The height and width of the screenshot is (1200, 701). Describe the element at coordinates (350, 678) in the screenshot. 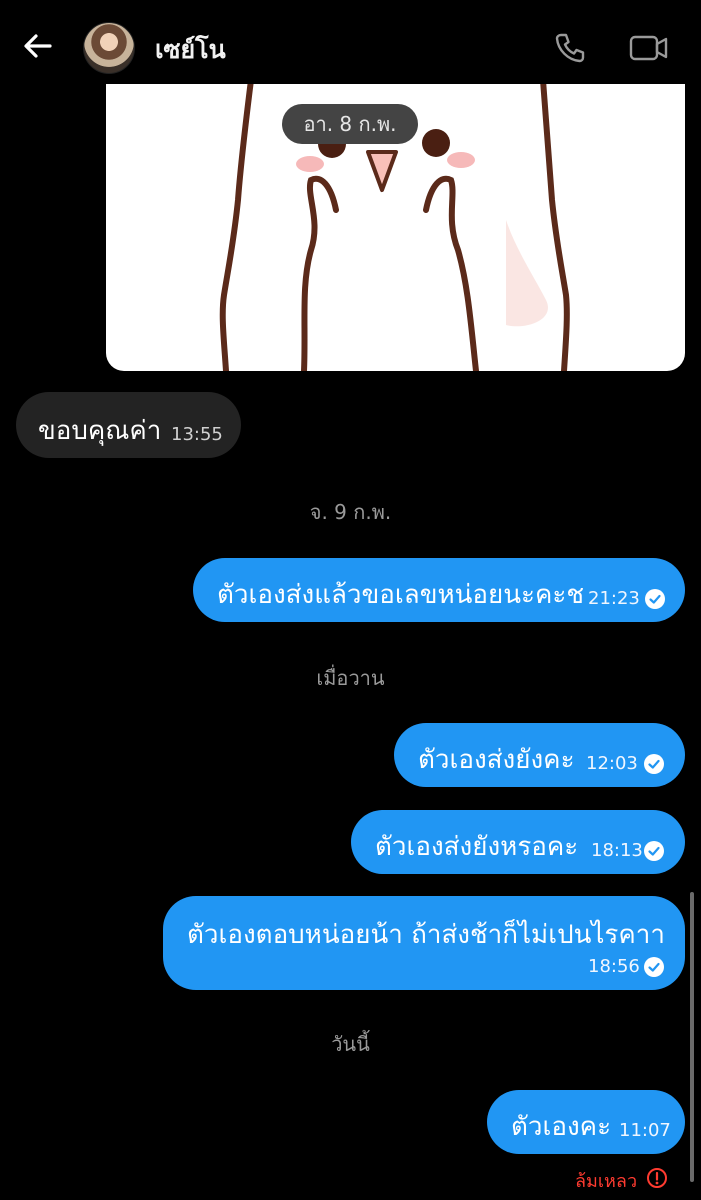

I see `day-separator: เมื่อวาน` at that location.